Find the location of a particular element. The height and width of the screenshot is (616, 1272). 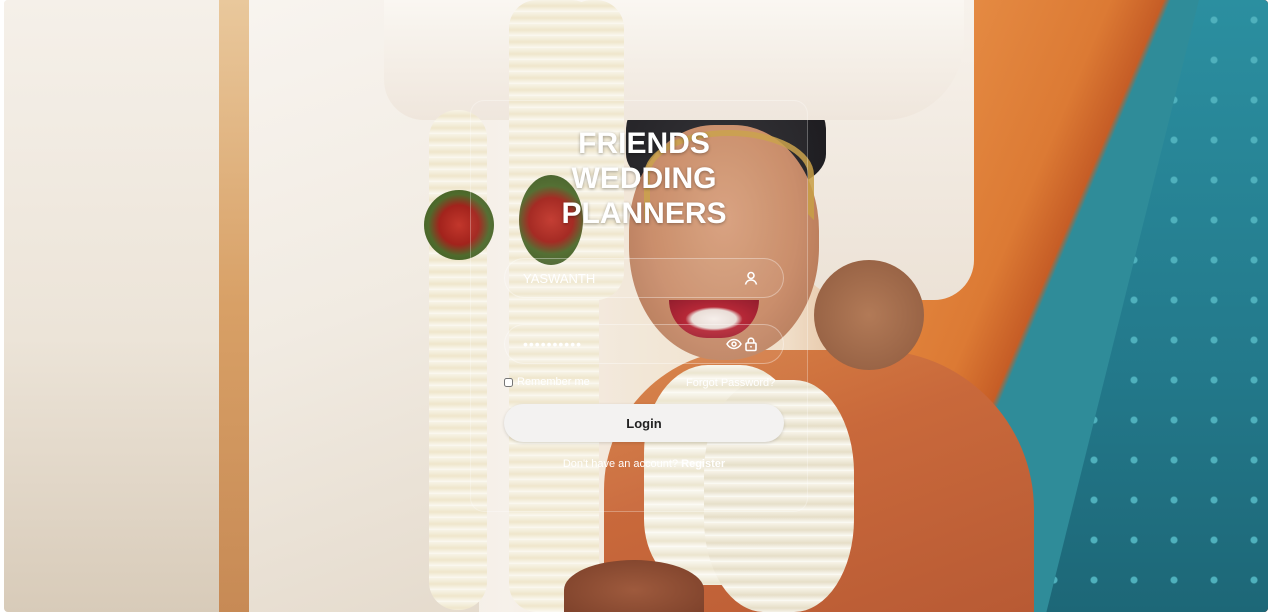

register-link: Register is located at coordinates (703, 464).